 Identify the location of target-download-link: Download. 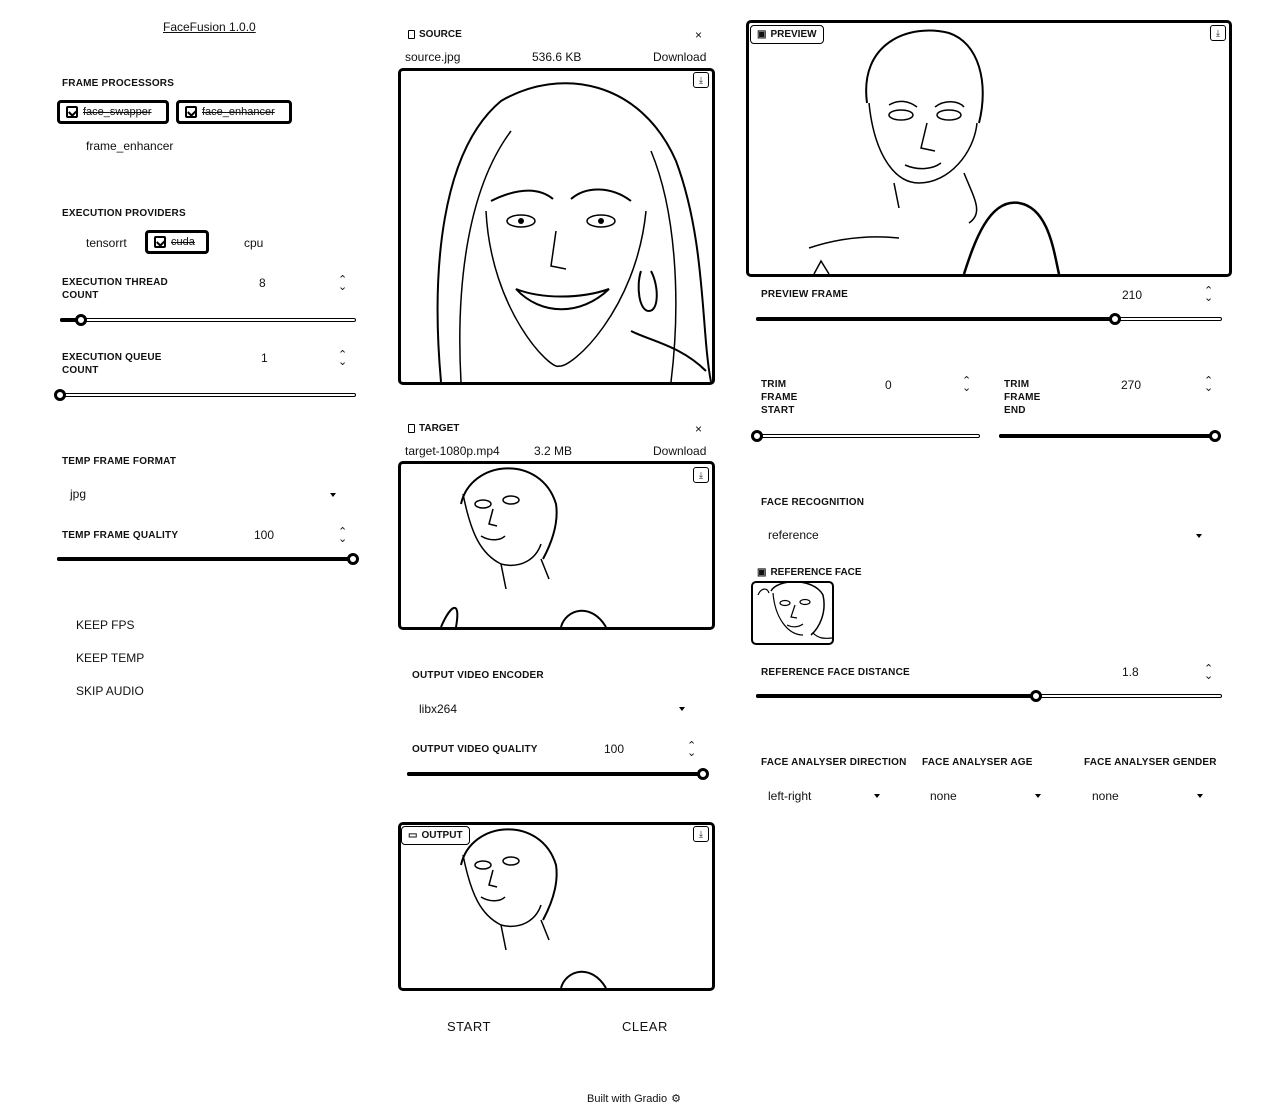
(679, 451).